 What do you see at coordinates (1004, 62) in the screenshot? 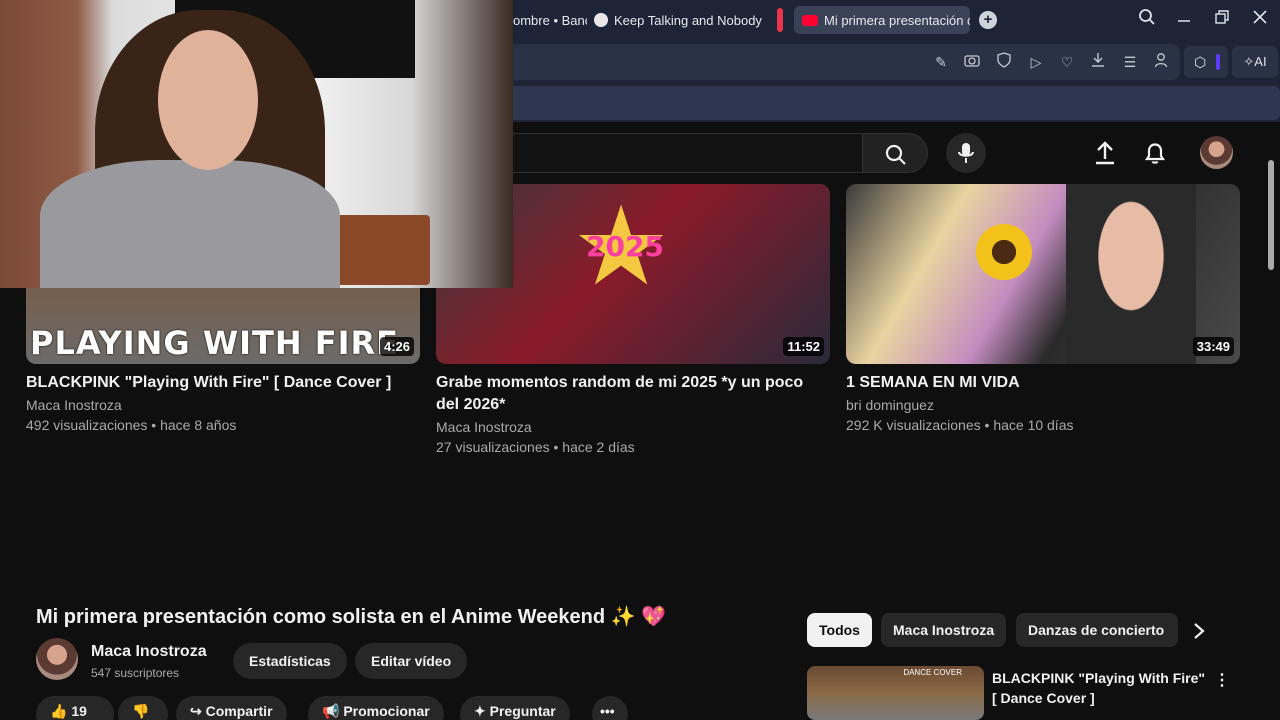
I see `shield-icon` at bounding box center [1004, 62].